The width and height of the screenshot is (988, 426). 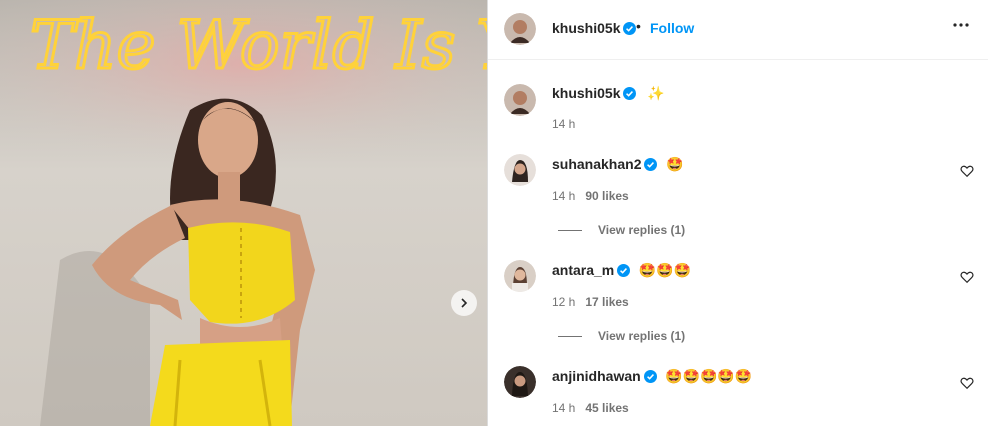 I want to click on neon-text: The World Is Your, so click(x=258, y=45).